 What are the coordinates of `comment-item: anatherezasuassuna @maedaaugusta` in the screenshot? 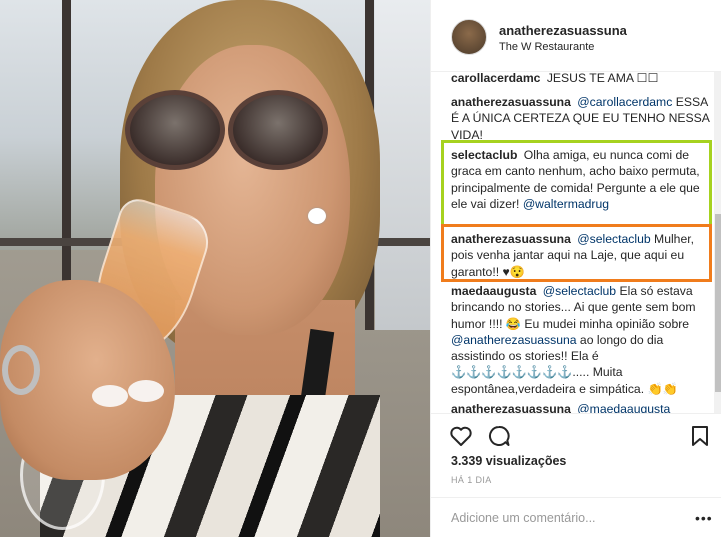 It's located at (581, 407).